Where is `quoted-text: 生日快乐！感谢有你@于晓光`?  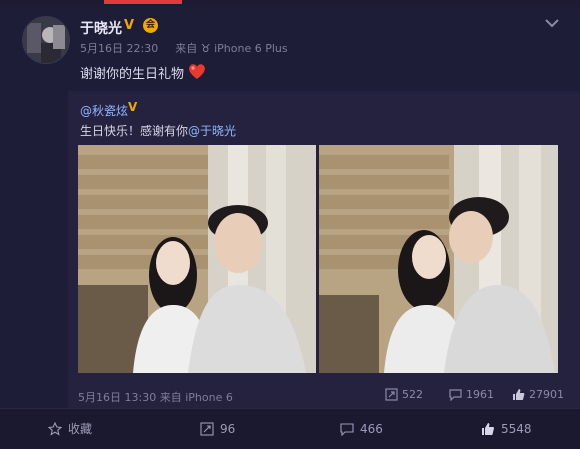
quoted-text: 生日快乐！感谢有你@于晓光 is located at coordinates (158, 130).